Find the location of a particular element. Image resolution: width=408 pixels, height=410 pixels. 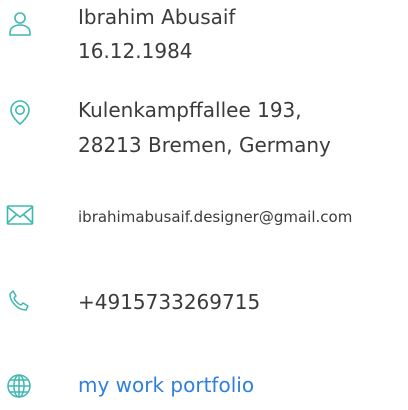

person-icon is located at coordinates (20, 24).